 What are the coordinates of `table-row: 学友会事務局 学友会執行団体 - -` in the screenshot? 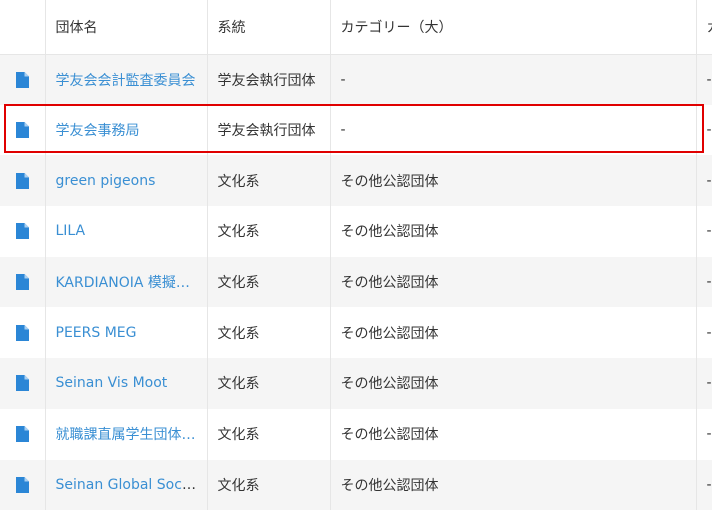 It's located at (356, 130).